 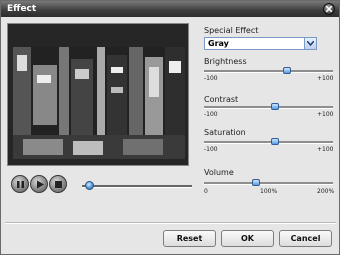 I want to click on volume-label: Volume, so click(x=219, y=172).